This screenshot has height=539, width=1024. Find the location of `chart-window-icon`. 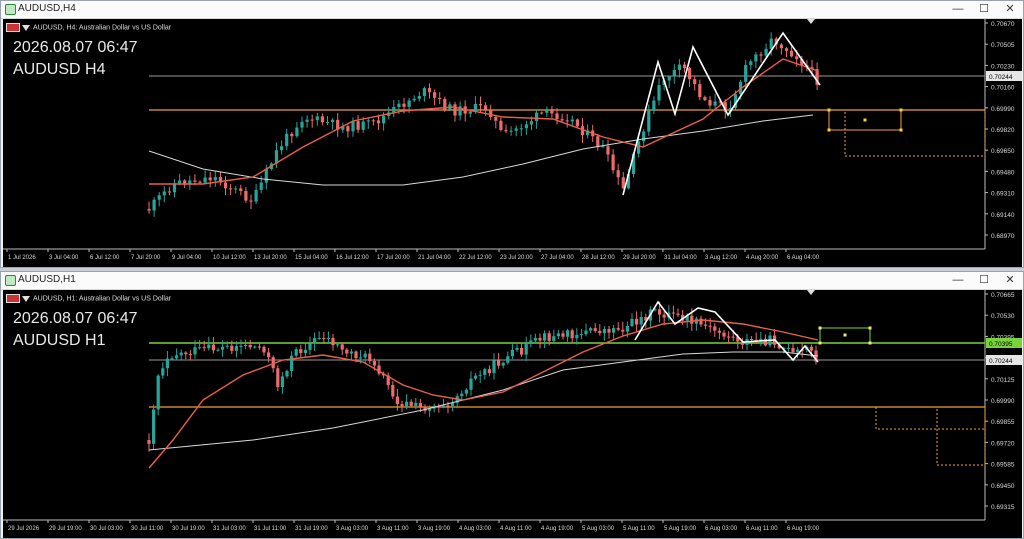

chart-window-icon is located at coordinates (10, 9).